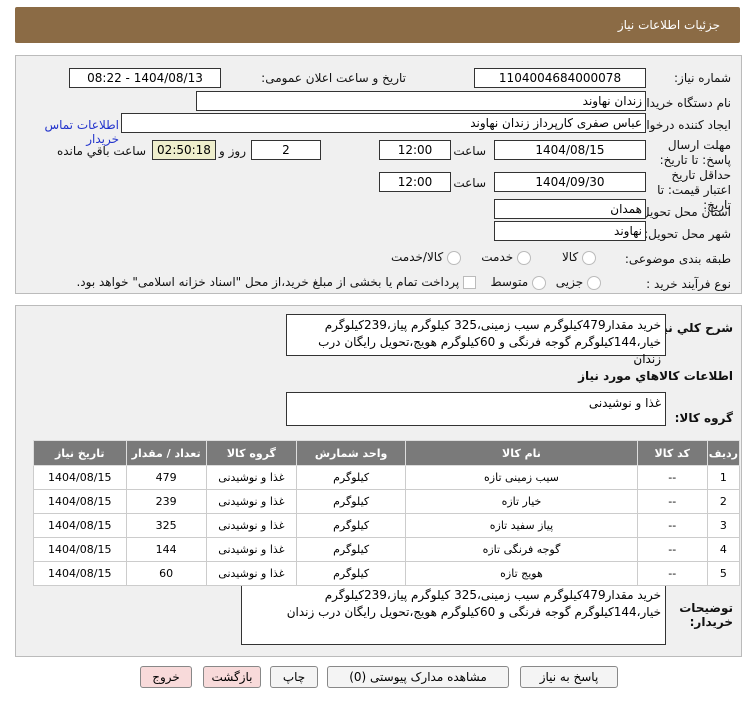 This screenshot has height=702, width=755. What do you see at coordinates (67, 132) in the screenshot?
I see `contact-buyer-link: اطلاعات تماس خریدار` at bounding box center [67, 132].